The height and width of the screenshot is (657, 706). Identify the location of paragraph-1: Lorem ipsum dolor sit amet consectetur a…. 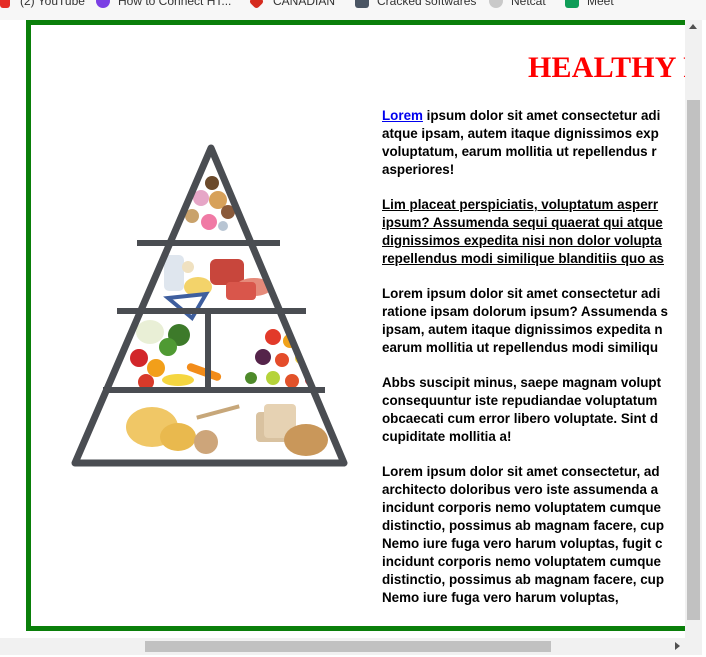
(535, 143).